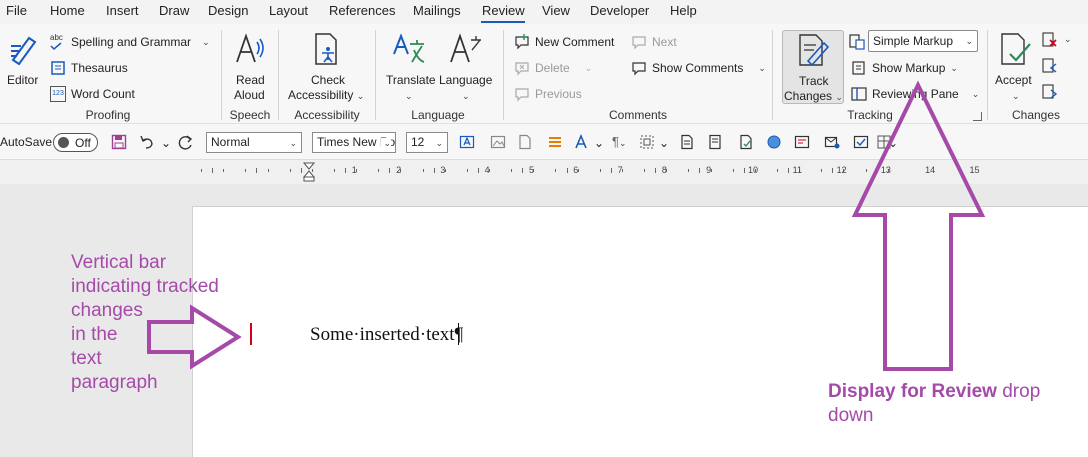  What do you see at coordinates (664, 170) in the screenshot?
I see `ruler-number: 8` at bounding box center [664, 170].